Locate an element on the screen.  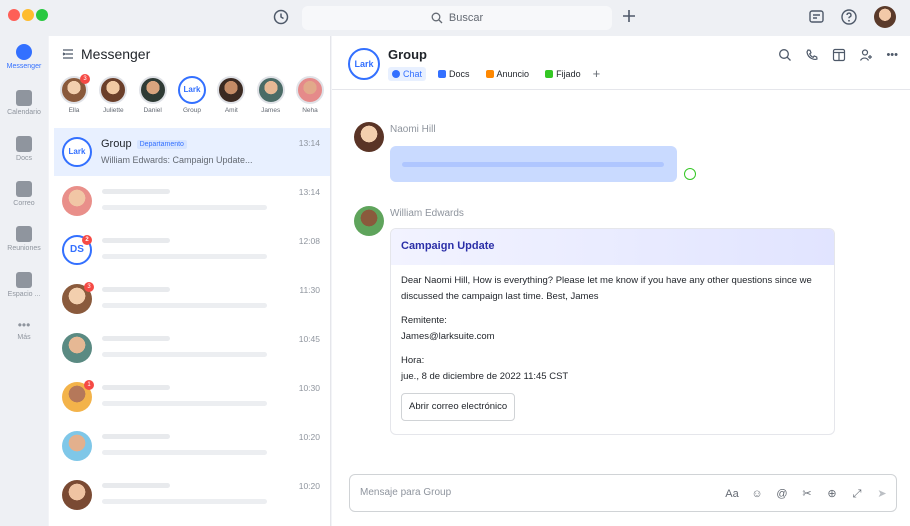
unread-badge: 1 is located at coordinates (89, 385).